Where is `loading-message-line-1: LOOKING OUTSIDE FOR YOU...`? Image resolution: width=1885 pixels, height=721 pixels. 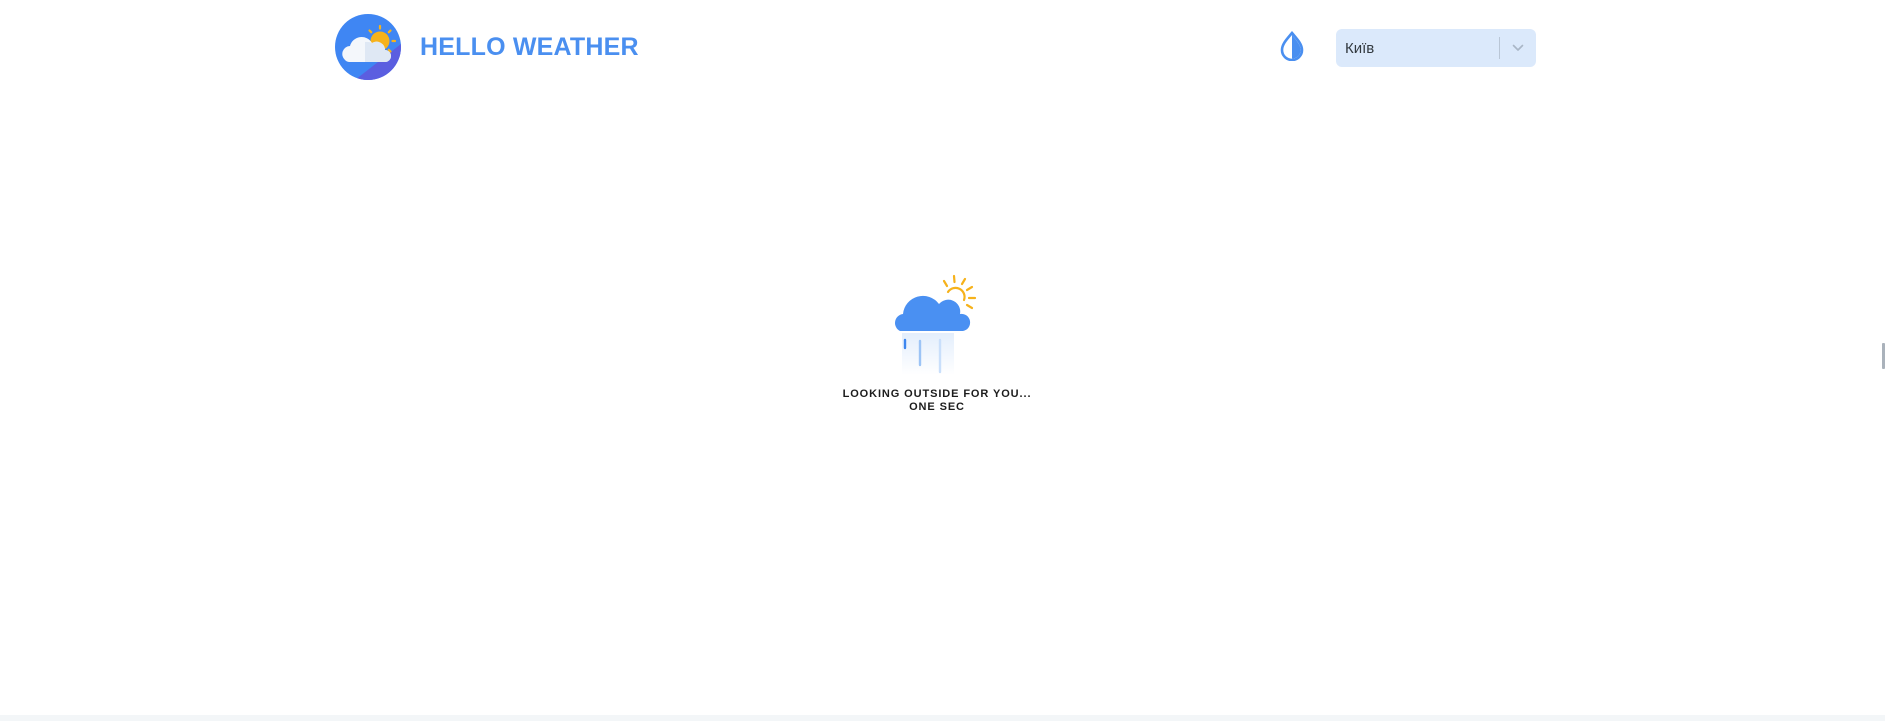 loading-message-line-1: LOOKING OUTSIDE FOR YOU... is located at coordinates (937, 394).